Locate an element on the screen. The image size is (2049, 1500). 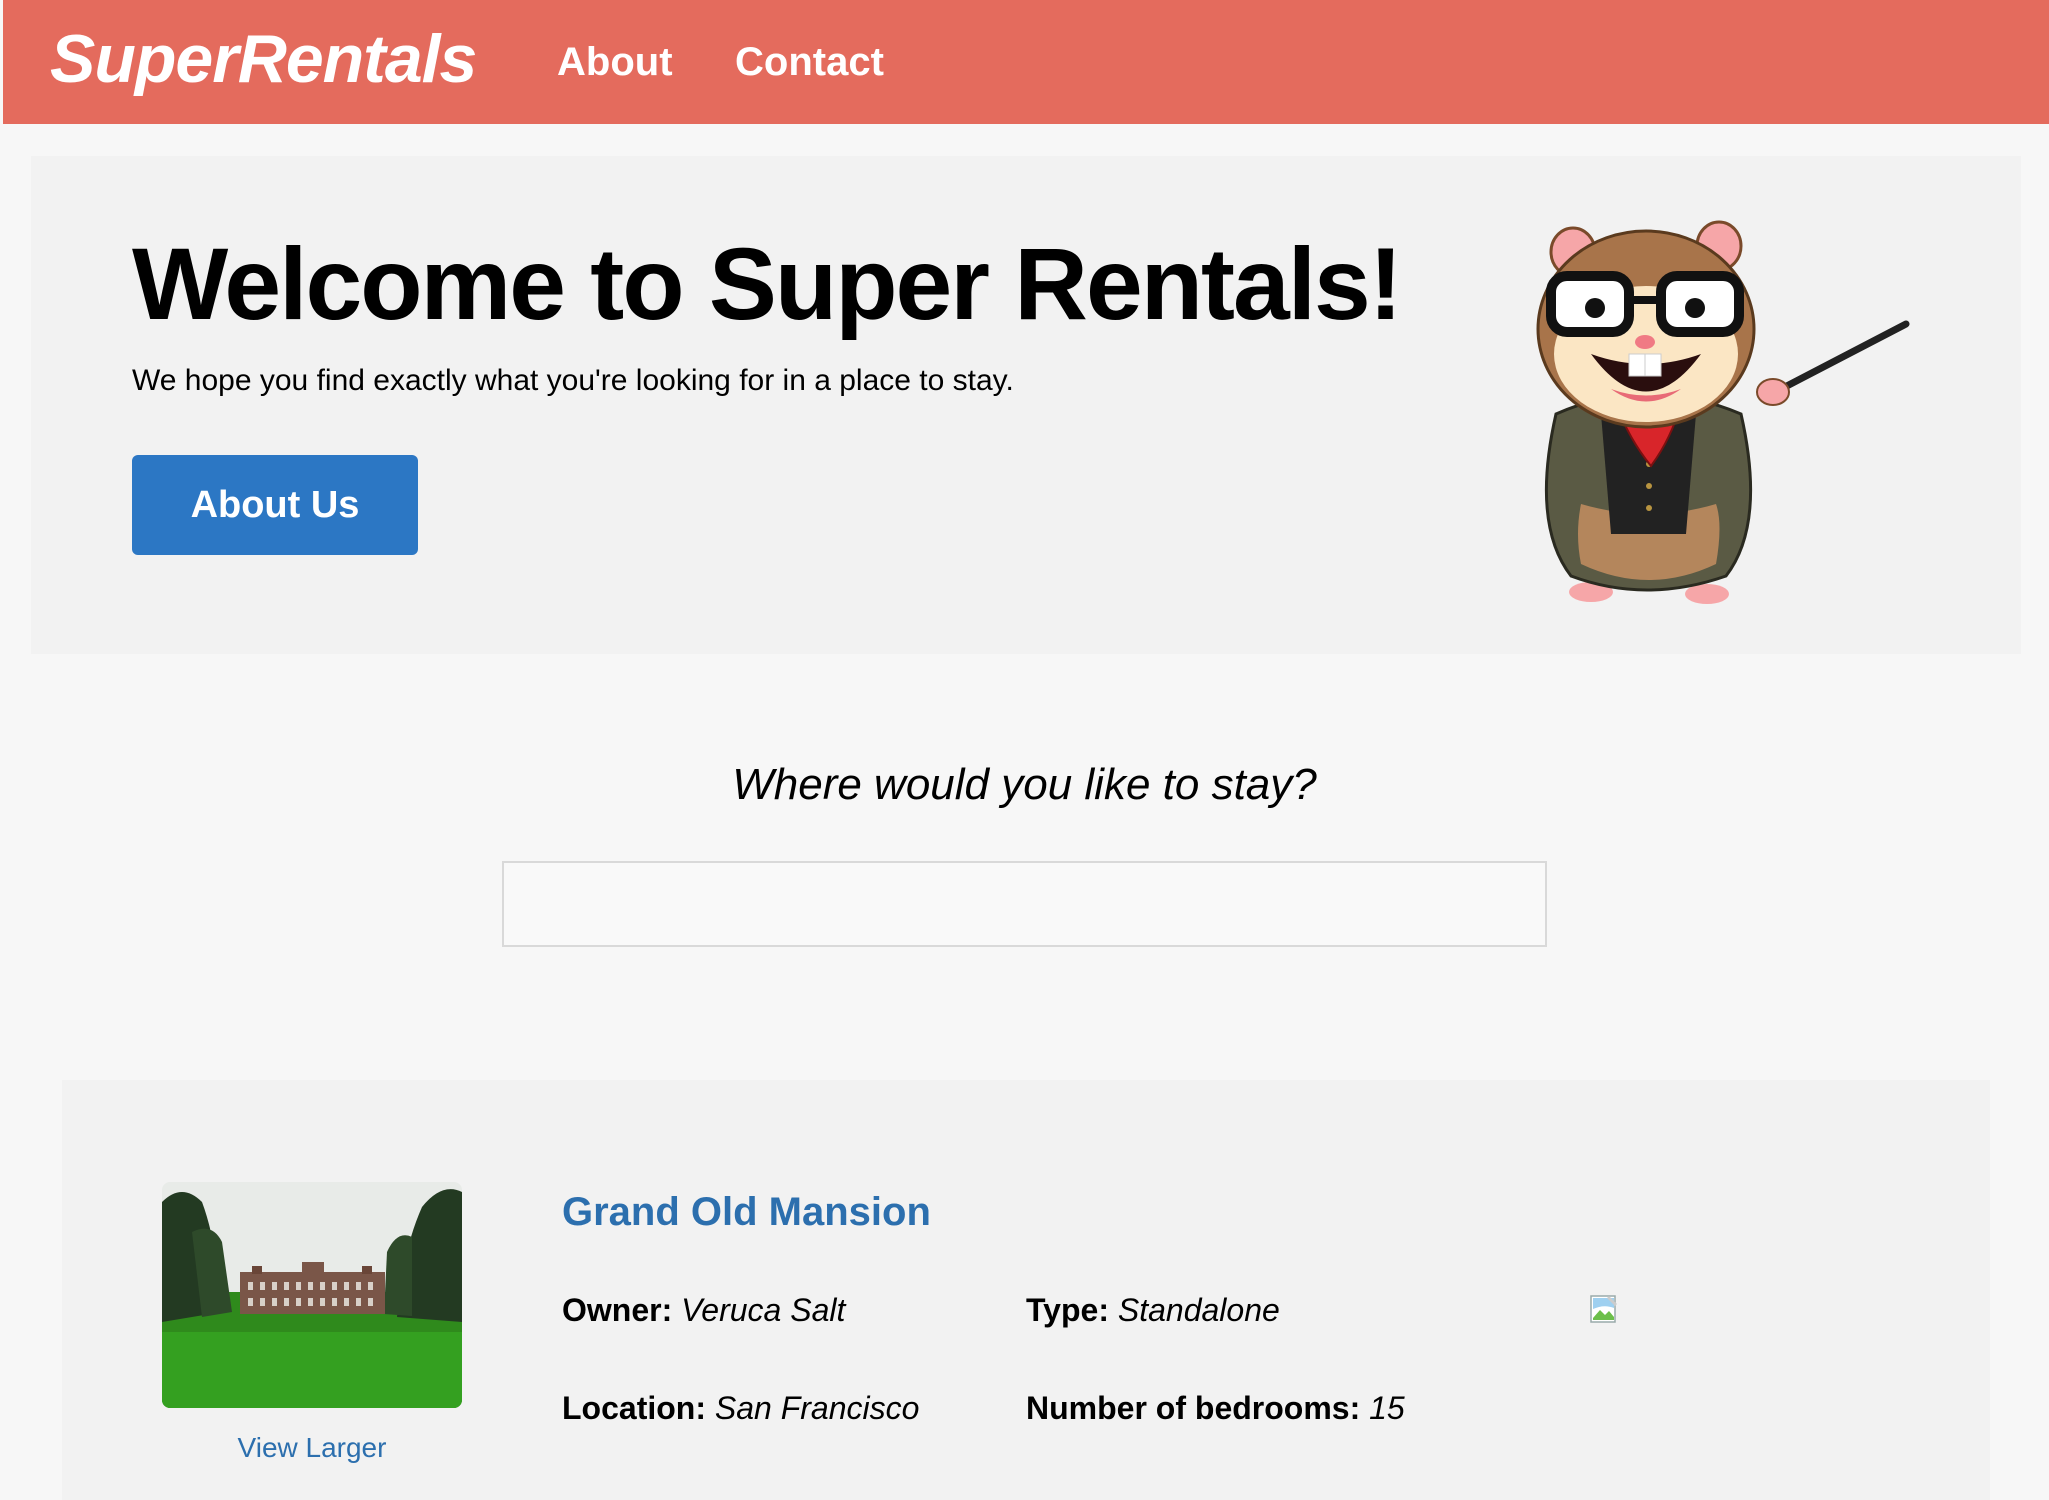
search-prompt: Where would you like to stay? is located at coordinates (1024, 784).